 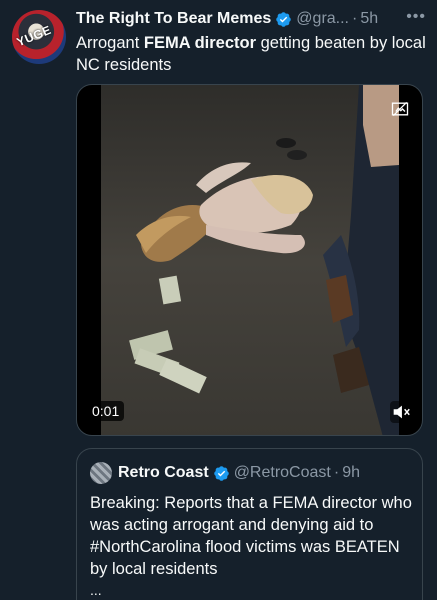 What do you see at coordinates (400, 109) in the screenshot?
I see `sensitive-content-icon` at bounding box center [400, 109].